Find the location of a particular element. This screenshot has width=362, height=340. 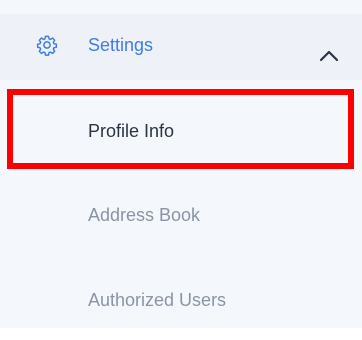

menu-item-label: Address Book is located at coordinates (144, 215).